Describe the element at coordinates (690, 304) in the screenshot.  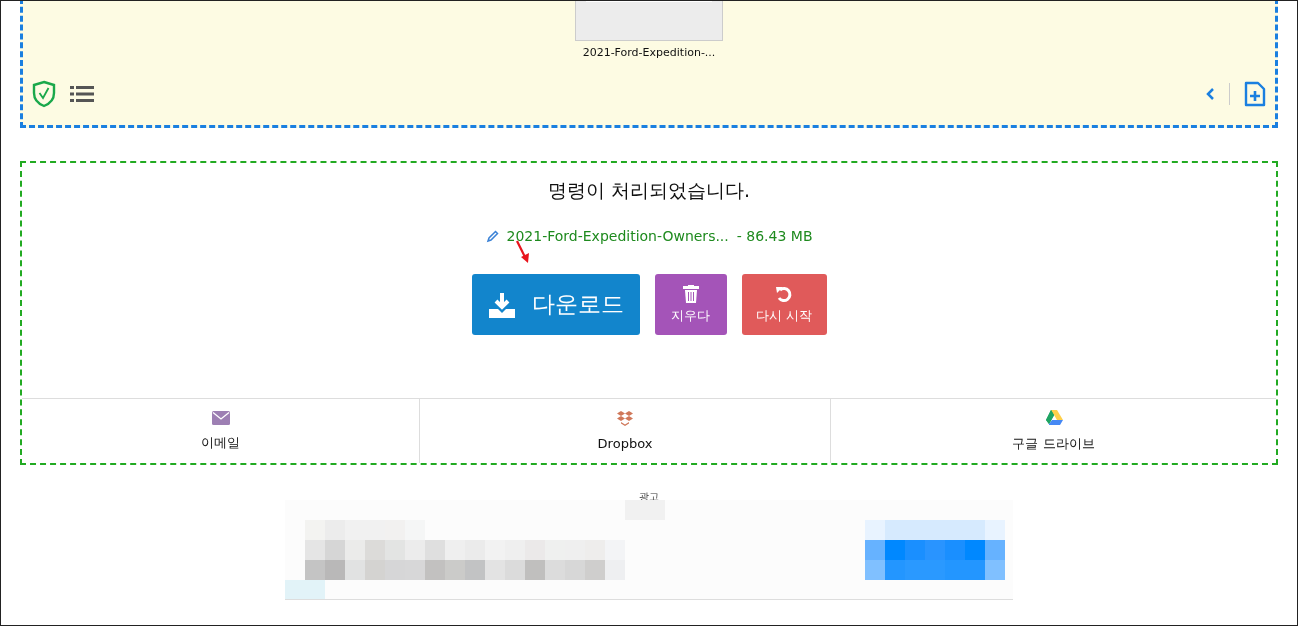
I see `delete-button: 지우다` at that location.